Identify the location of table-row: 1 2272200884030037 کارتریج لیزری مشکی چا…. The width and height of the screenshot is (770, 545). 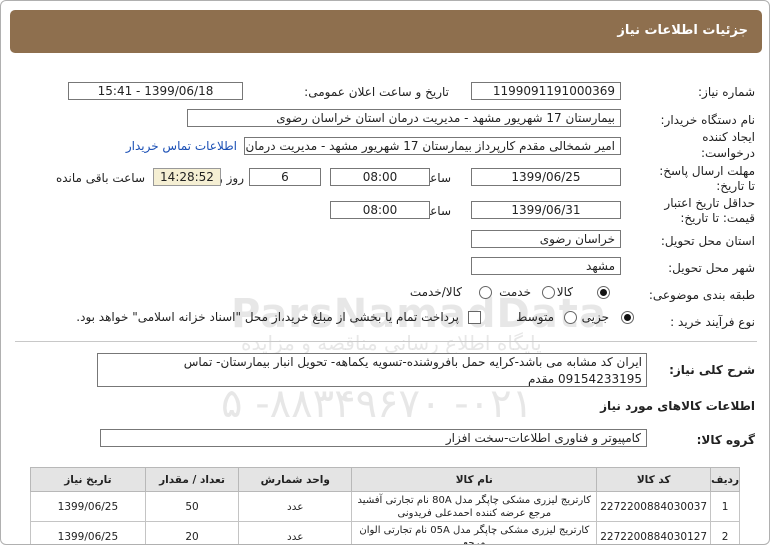
(385, 506).